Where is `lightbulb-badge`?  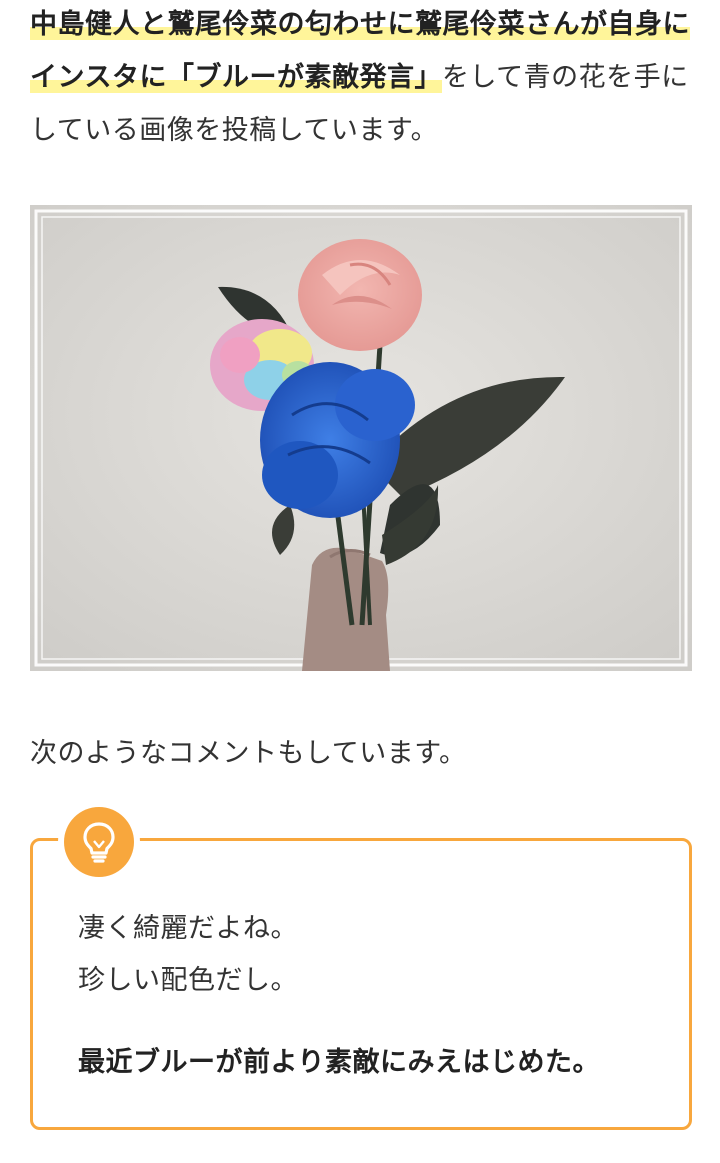
lightbulb-badge is located at coordinates (99, 842).